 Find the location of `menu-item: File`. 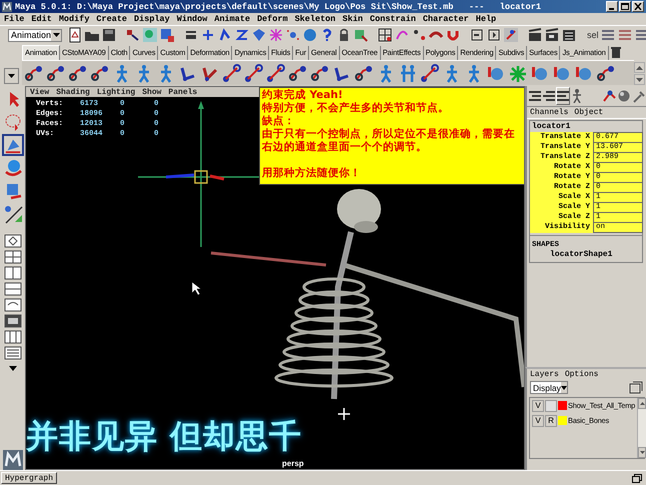

menu-item: File is located at coordinates (14, 19).